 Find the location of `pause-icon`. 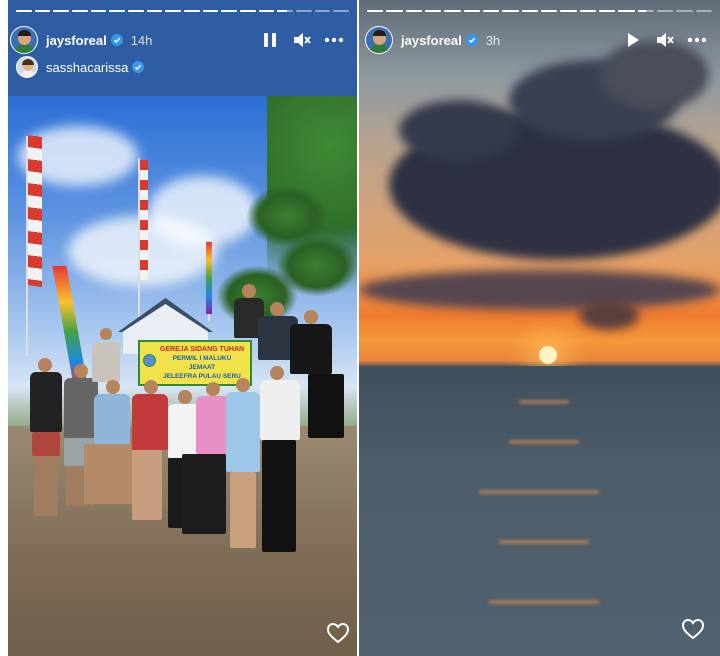

pause-icon is located at coordinates (270, 40).